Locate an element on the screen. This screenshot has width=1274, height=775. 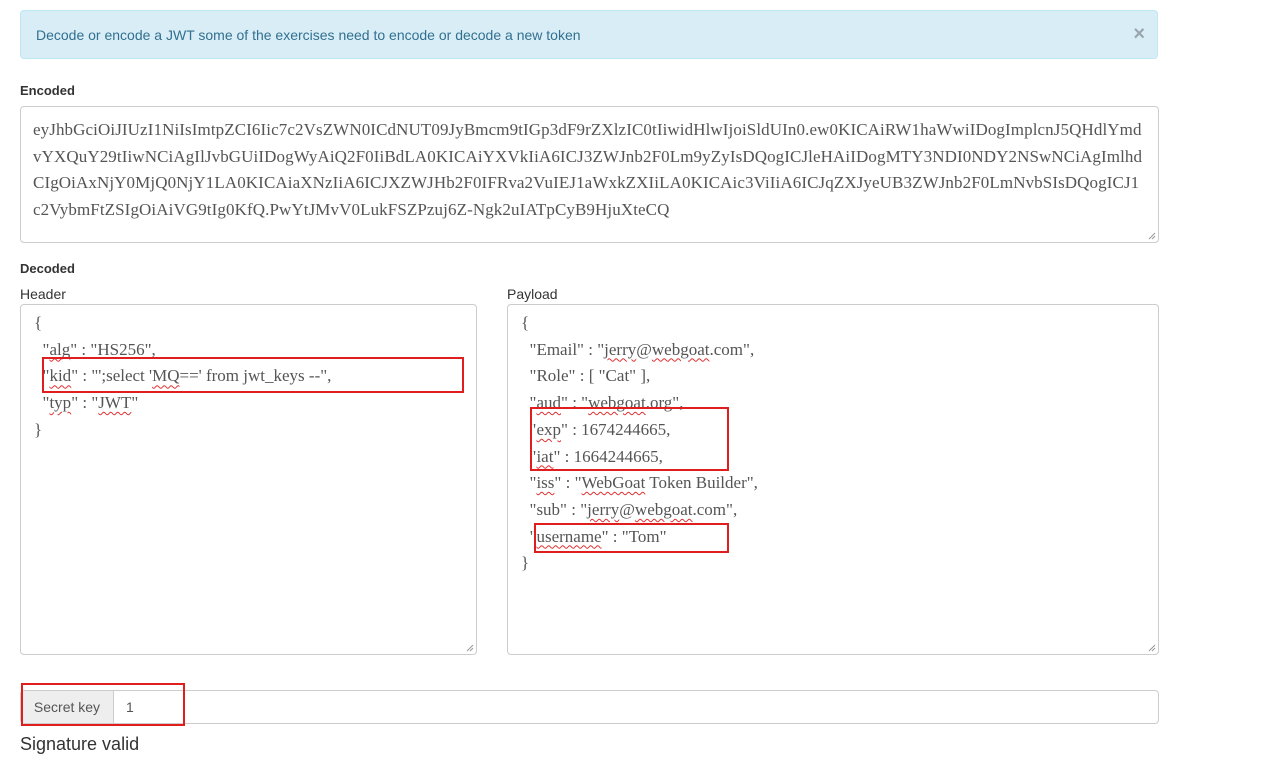
json-line: "iss" : "WebGoat Token Builder", is located at coordinates (639, 483).